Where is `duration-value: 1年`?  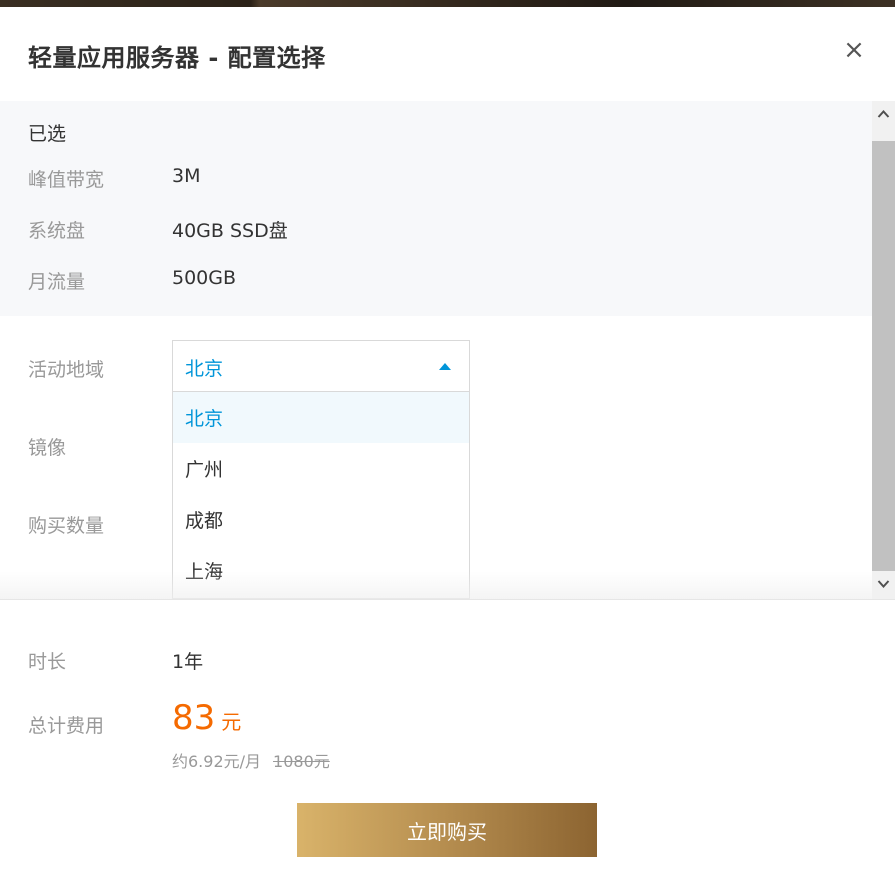 duration-value: 1年 is located at coordinates (188, 662).